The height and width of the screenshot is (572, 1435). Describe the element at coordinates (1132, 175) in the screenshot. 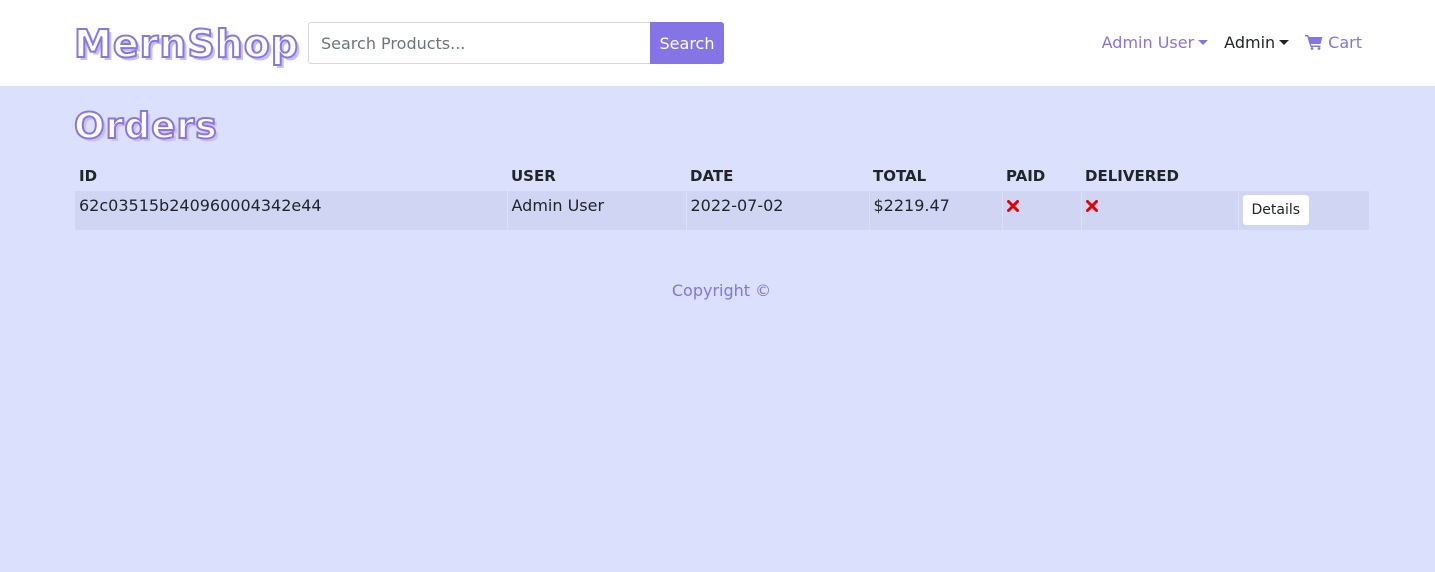

I see `header-delivered: DELIVERED` at that location.